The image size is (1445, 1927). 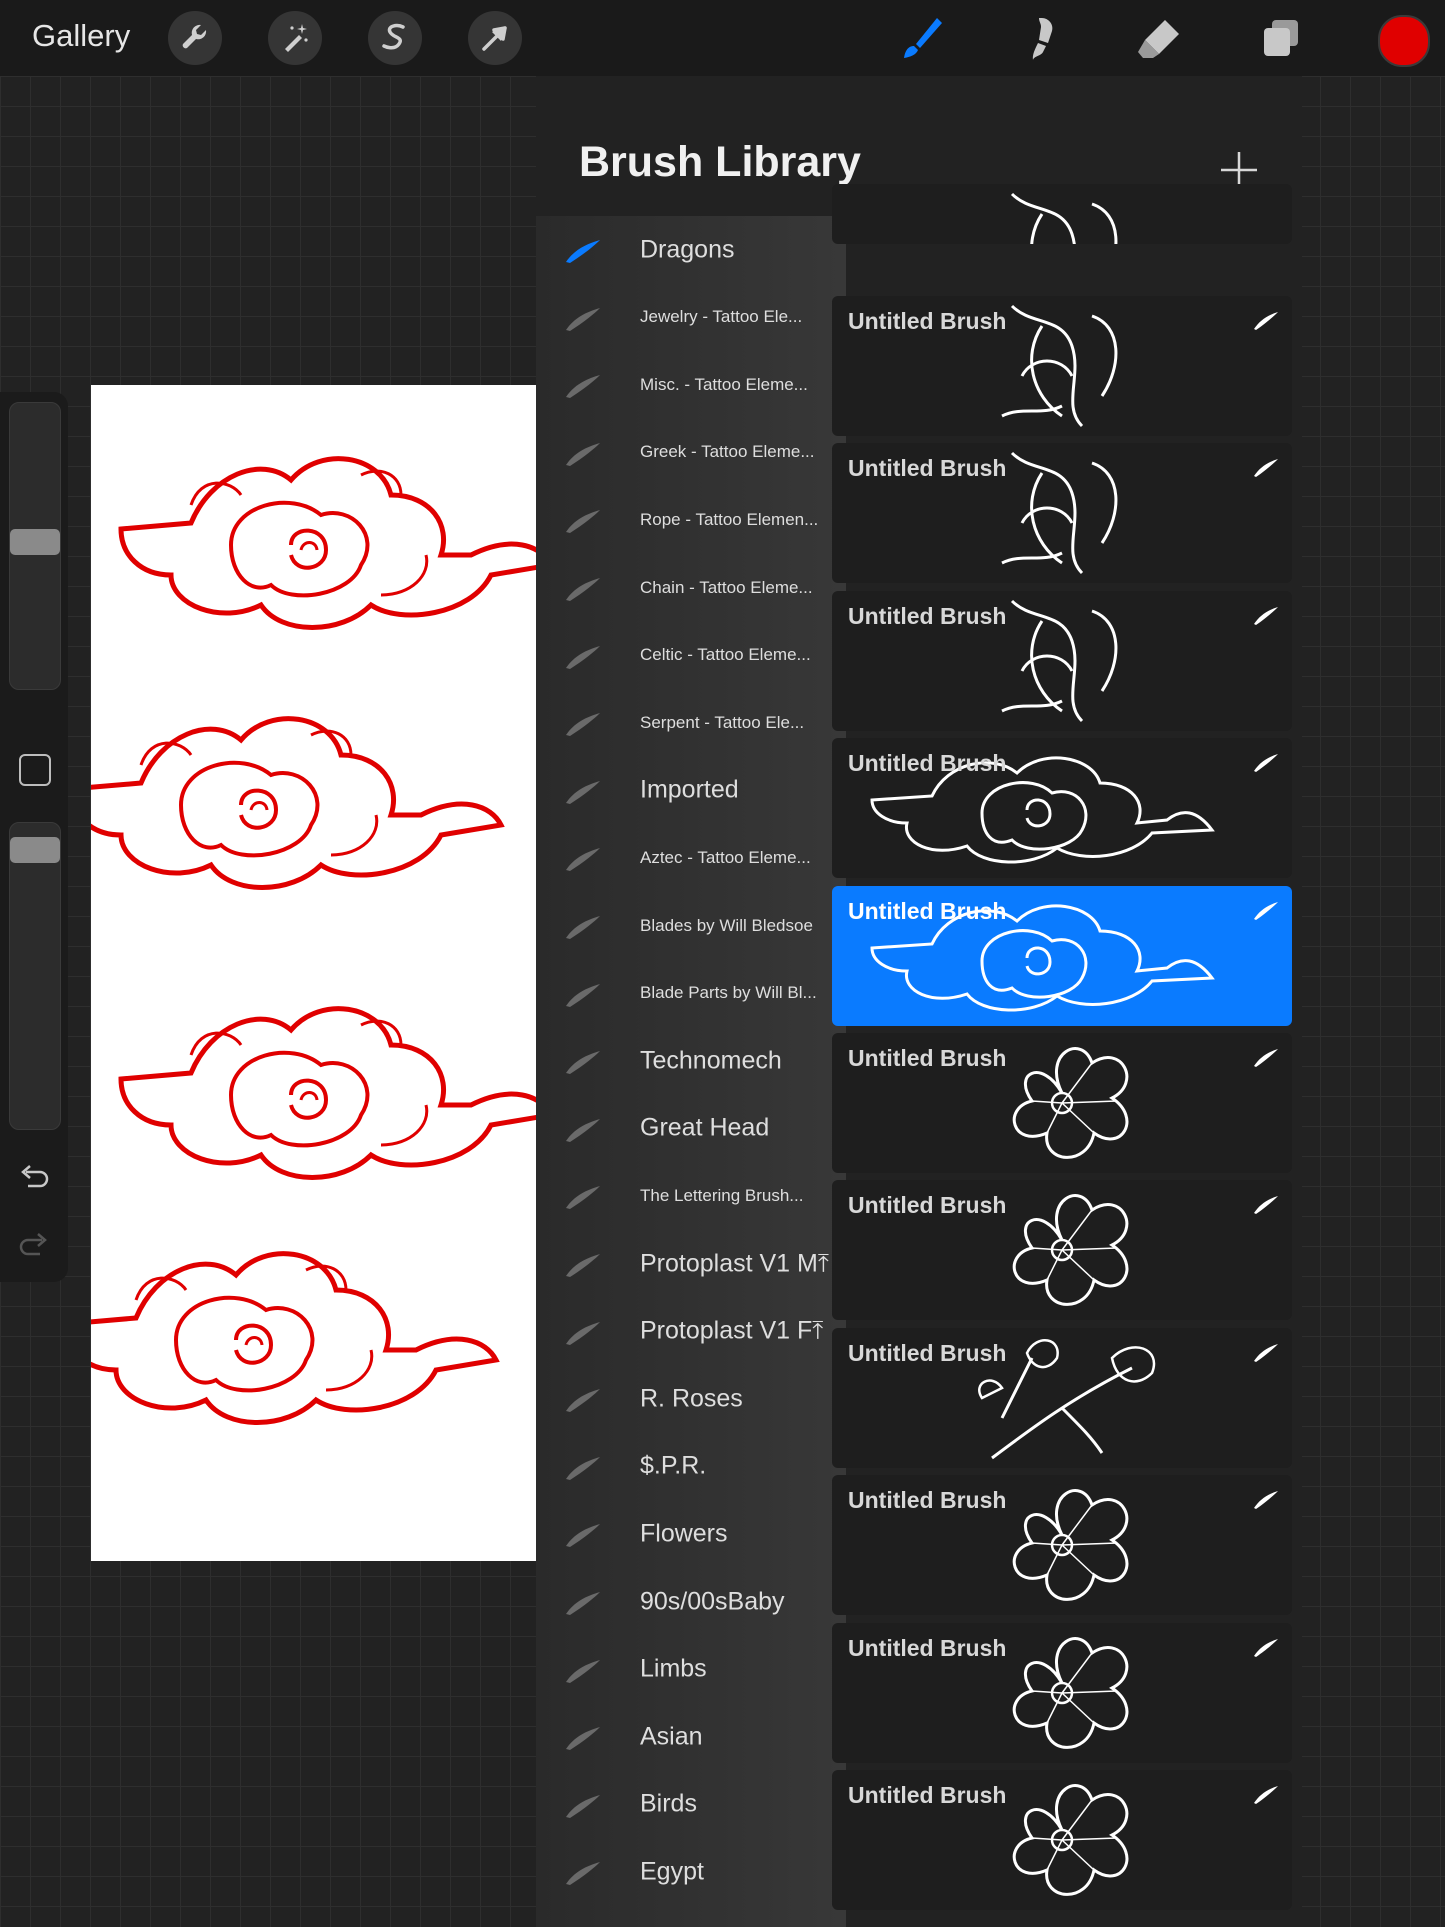 I want to click on brush-set-item: Imported, so click(x=691, y=790).